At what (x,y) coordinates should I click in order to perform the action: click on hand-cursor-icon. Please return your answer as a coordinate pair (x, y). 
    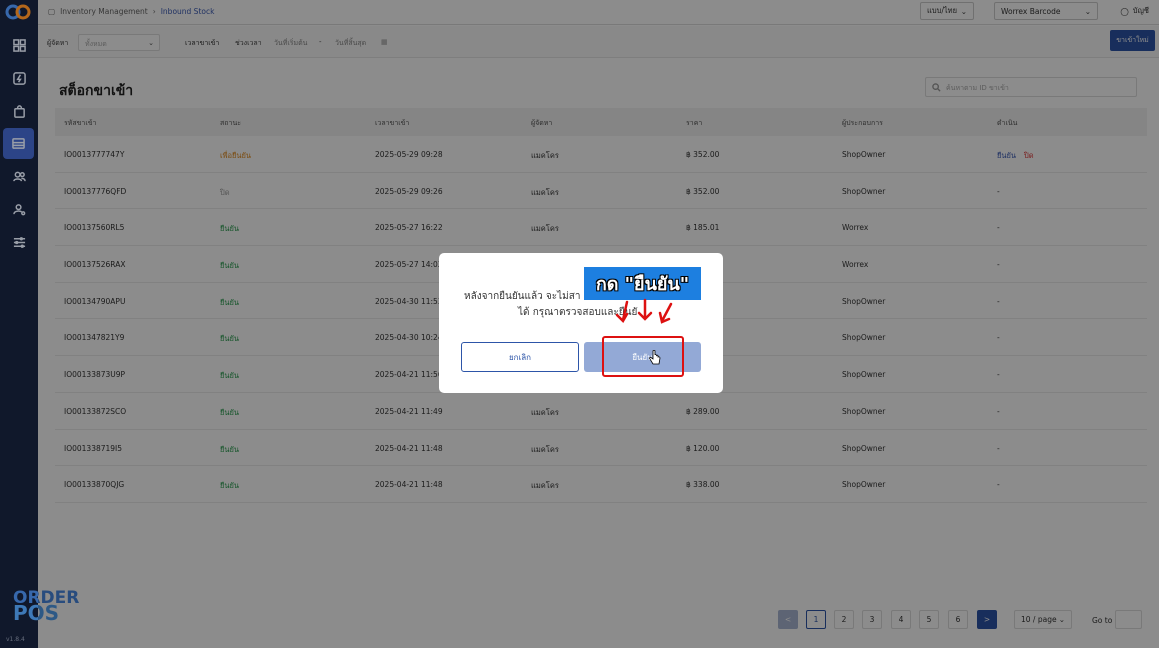
    Looking at the image, I should click on (655, 357).